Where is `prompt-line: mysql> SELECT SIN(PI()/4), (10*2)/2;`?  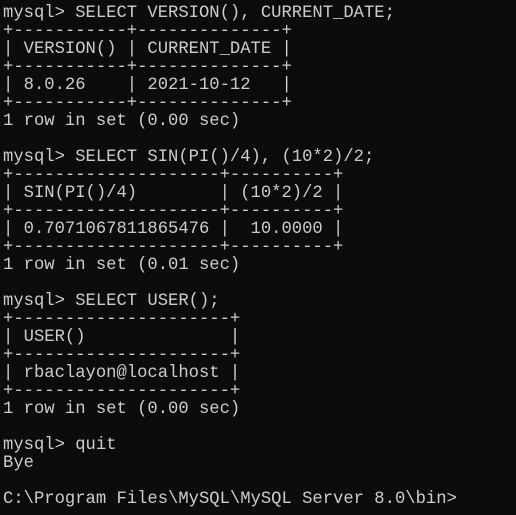
prompt-line: mysql> SELECT SIN(PI()/4), (10*2)/2; is located at coordinates (189, 157).